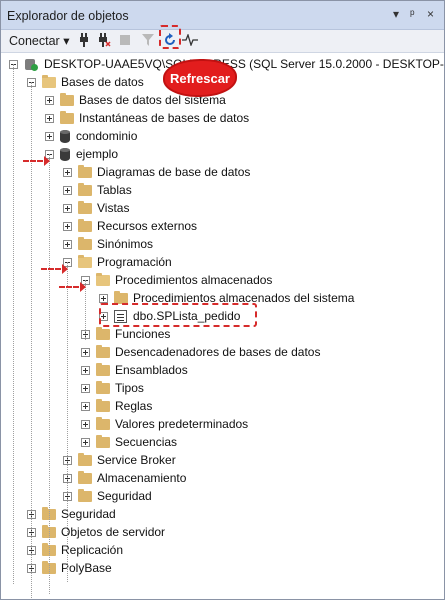  Describe the element at coordinates (107, 136) in the screenshot. I see `tree-node-label: condominio` at that location.